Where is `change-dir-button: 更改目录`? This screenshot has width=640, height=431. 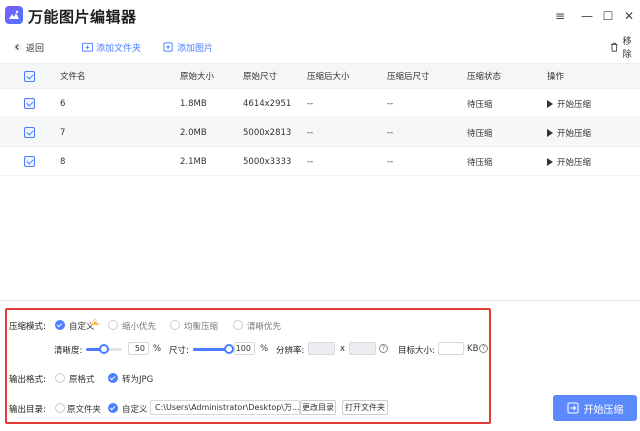
change-dir-button: 更改目录 is located at coordinates (318, 407).